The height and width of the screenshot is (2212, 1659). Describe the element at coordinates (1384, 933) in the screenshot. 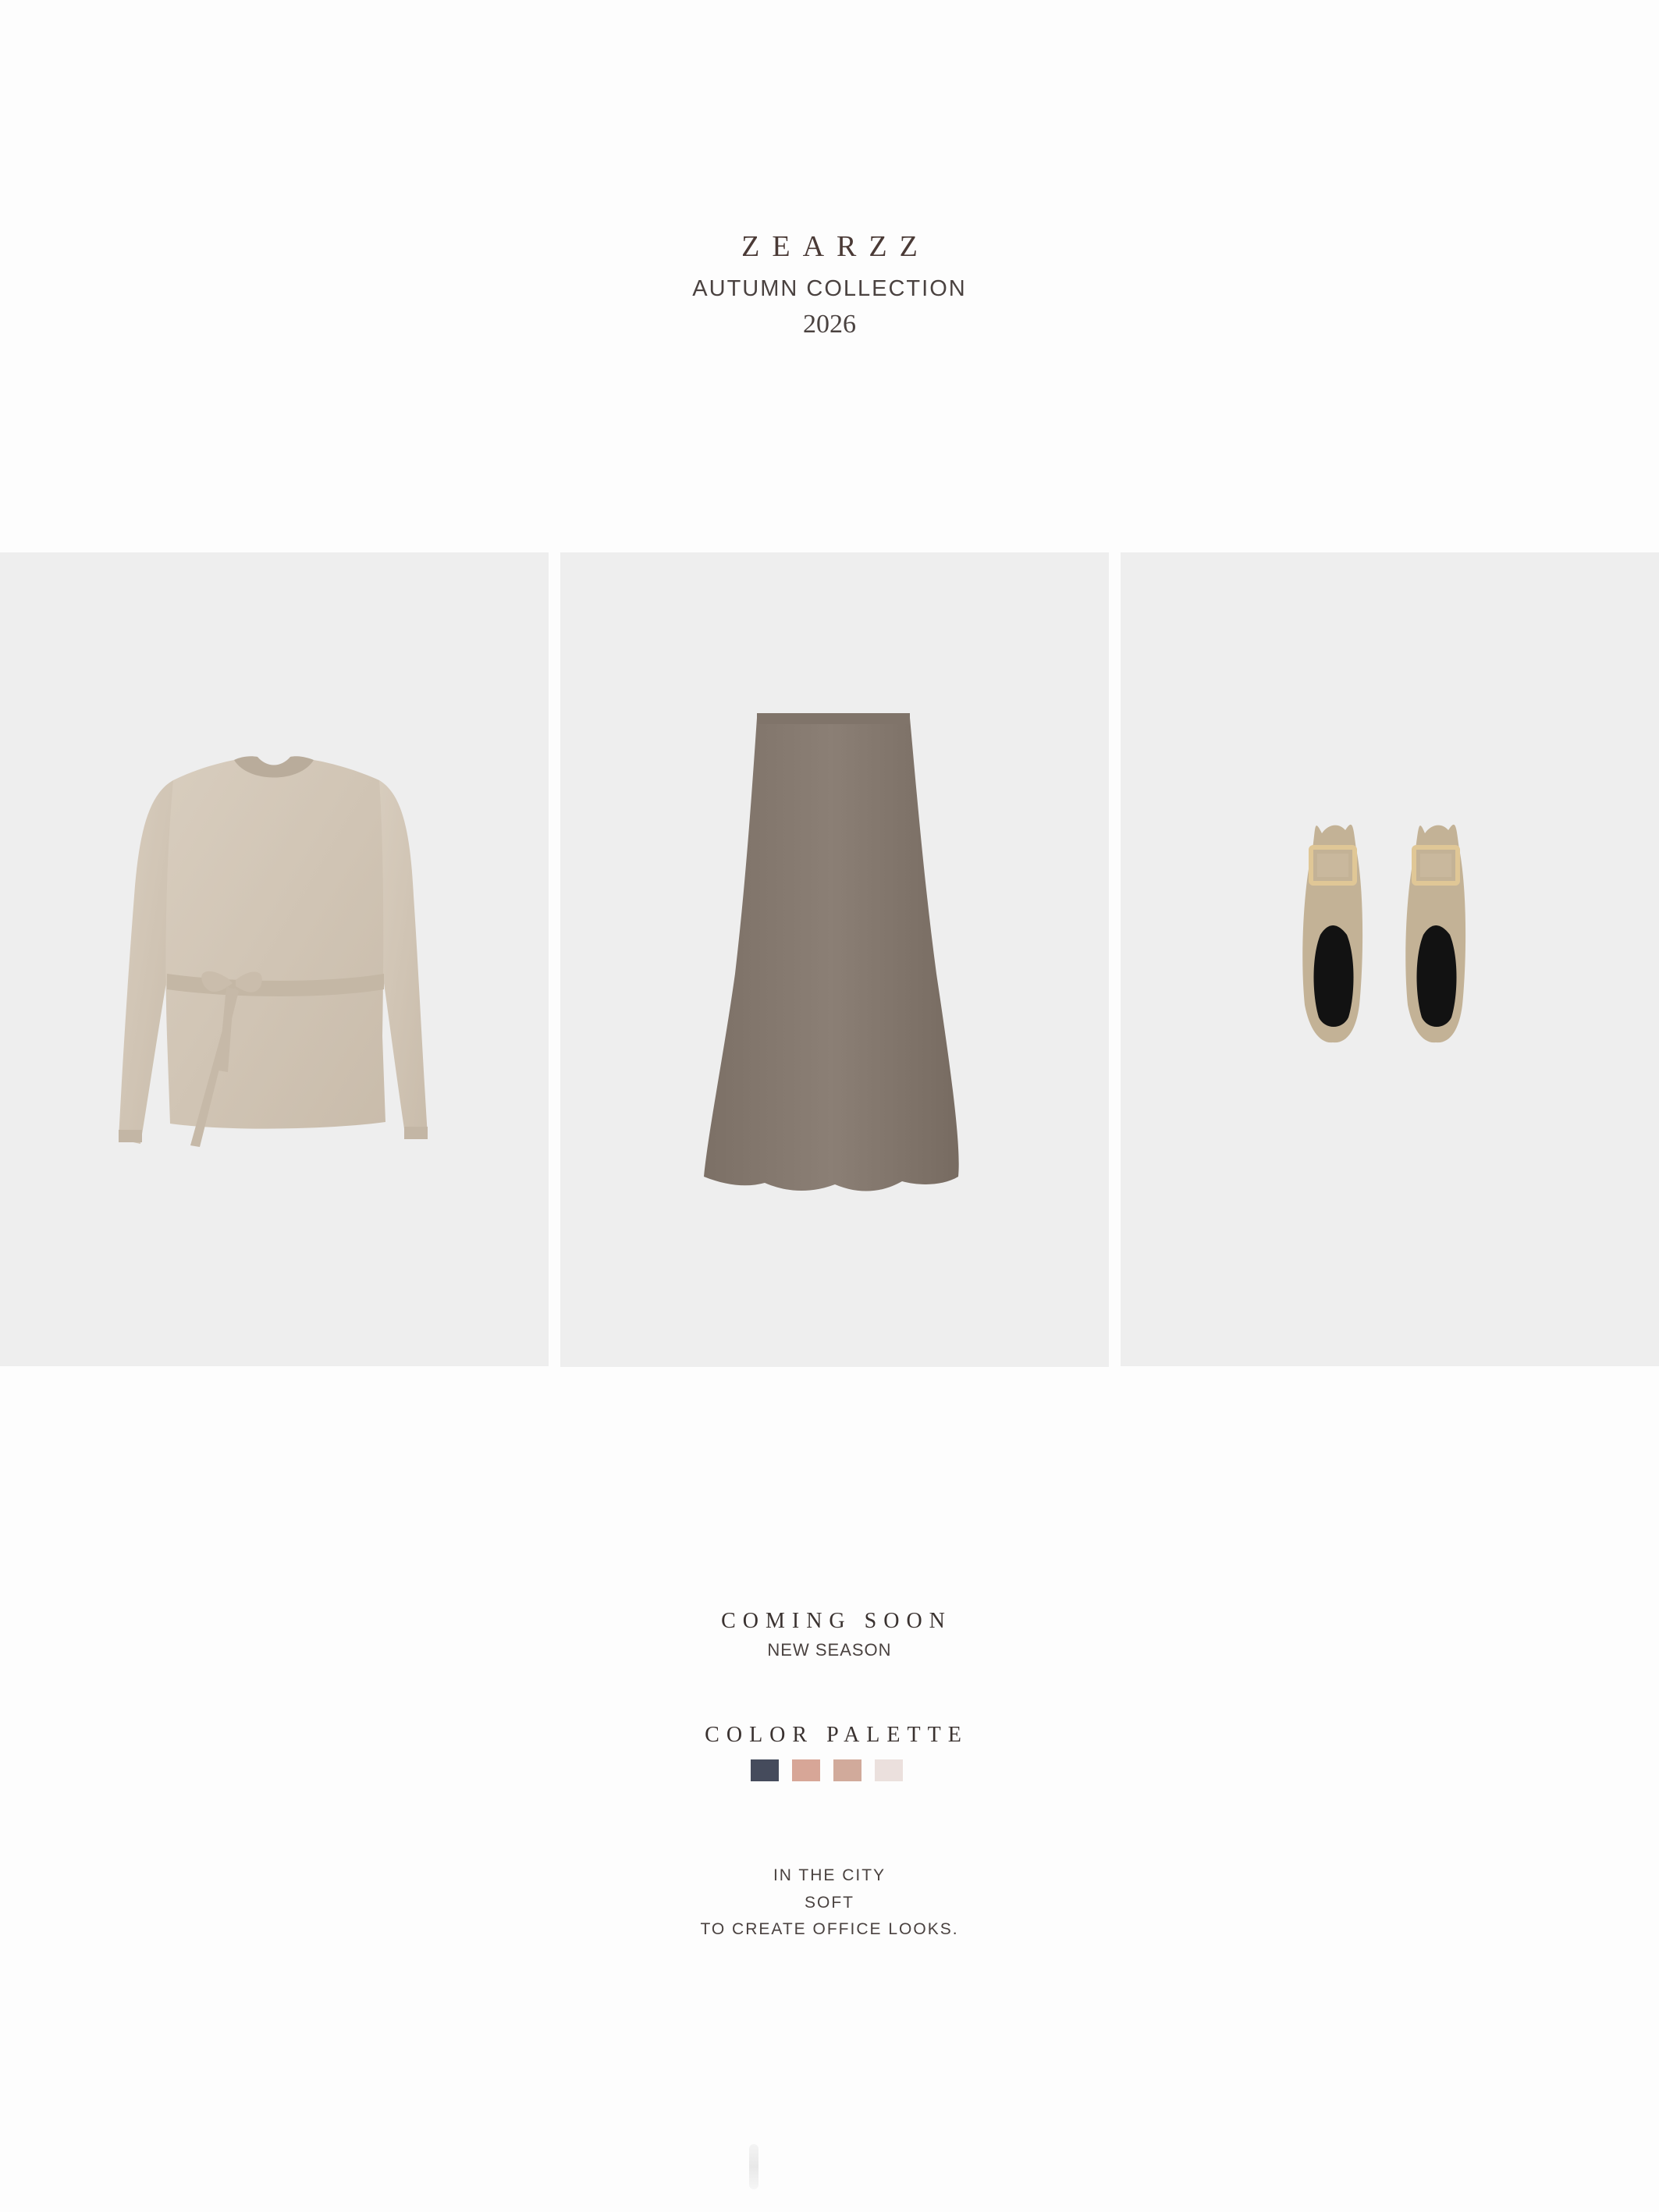

I see `buckle-flats-image` at that location.